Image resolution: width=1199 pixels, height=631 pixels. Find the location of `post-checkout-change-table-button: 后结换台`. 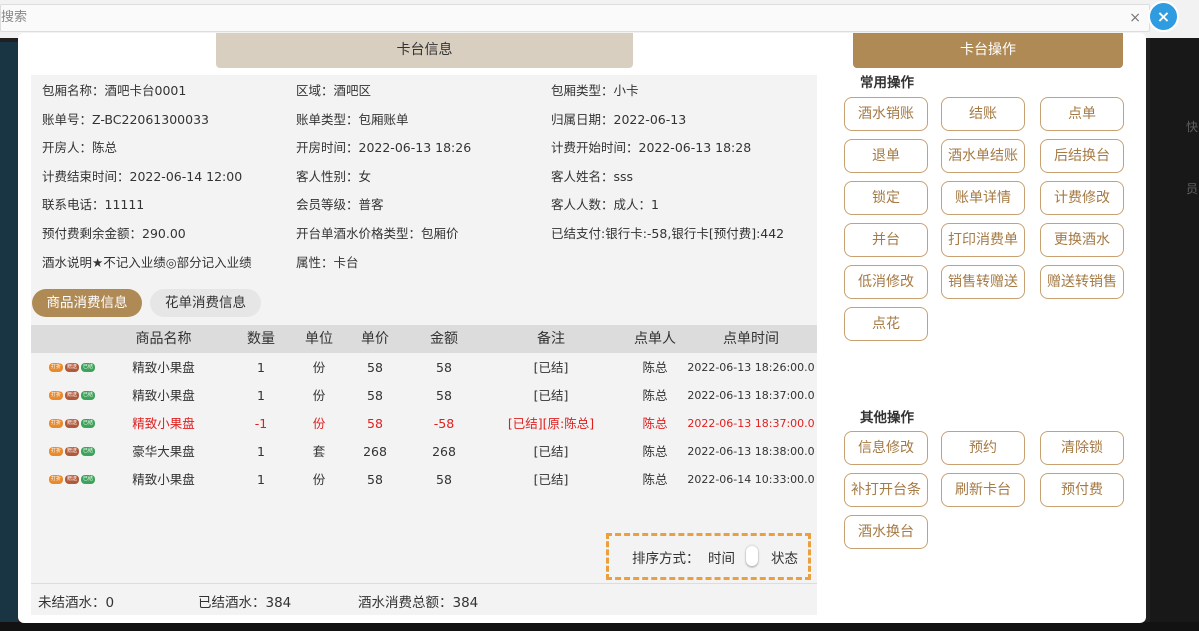

post-checkout-change-table-button: 后结换台 is located at coordinates (1082, 156).